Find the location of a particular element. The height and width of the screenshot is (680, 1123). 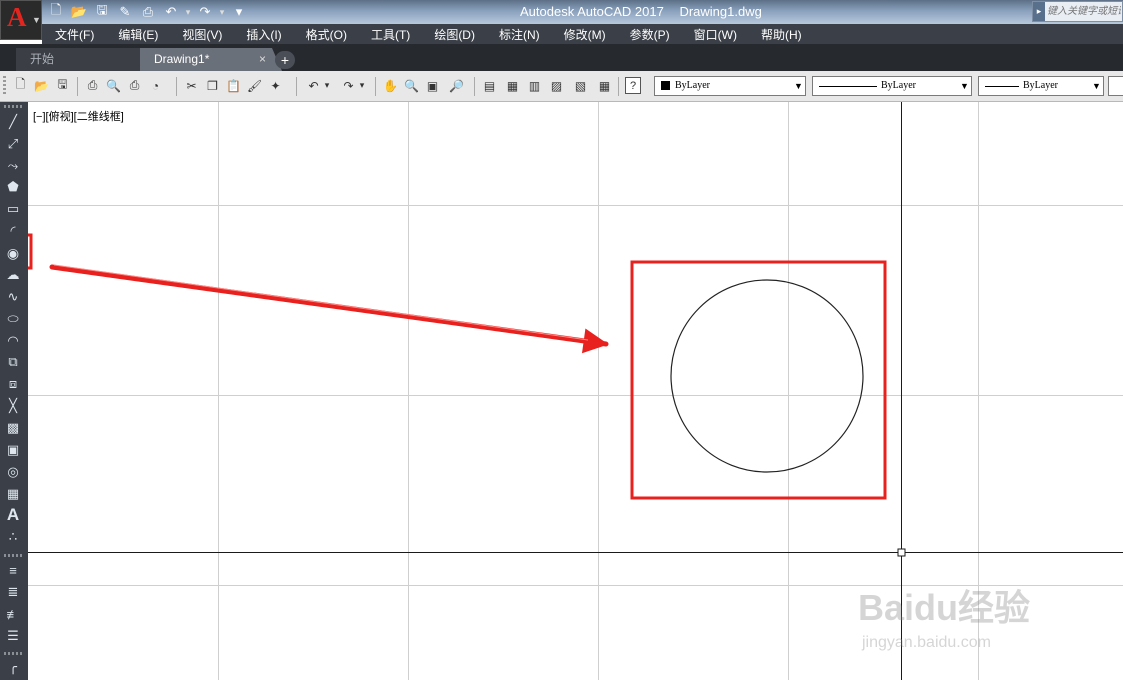

copy-icon: ❐ is located at coordinates (212, 85).